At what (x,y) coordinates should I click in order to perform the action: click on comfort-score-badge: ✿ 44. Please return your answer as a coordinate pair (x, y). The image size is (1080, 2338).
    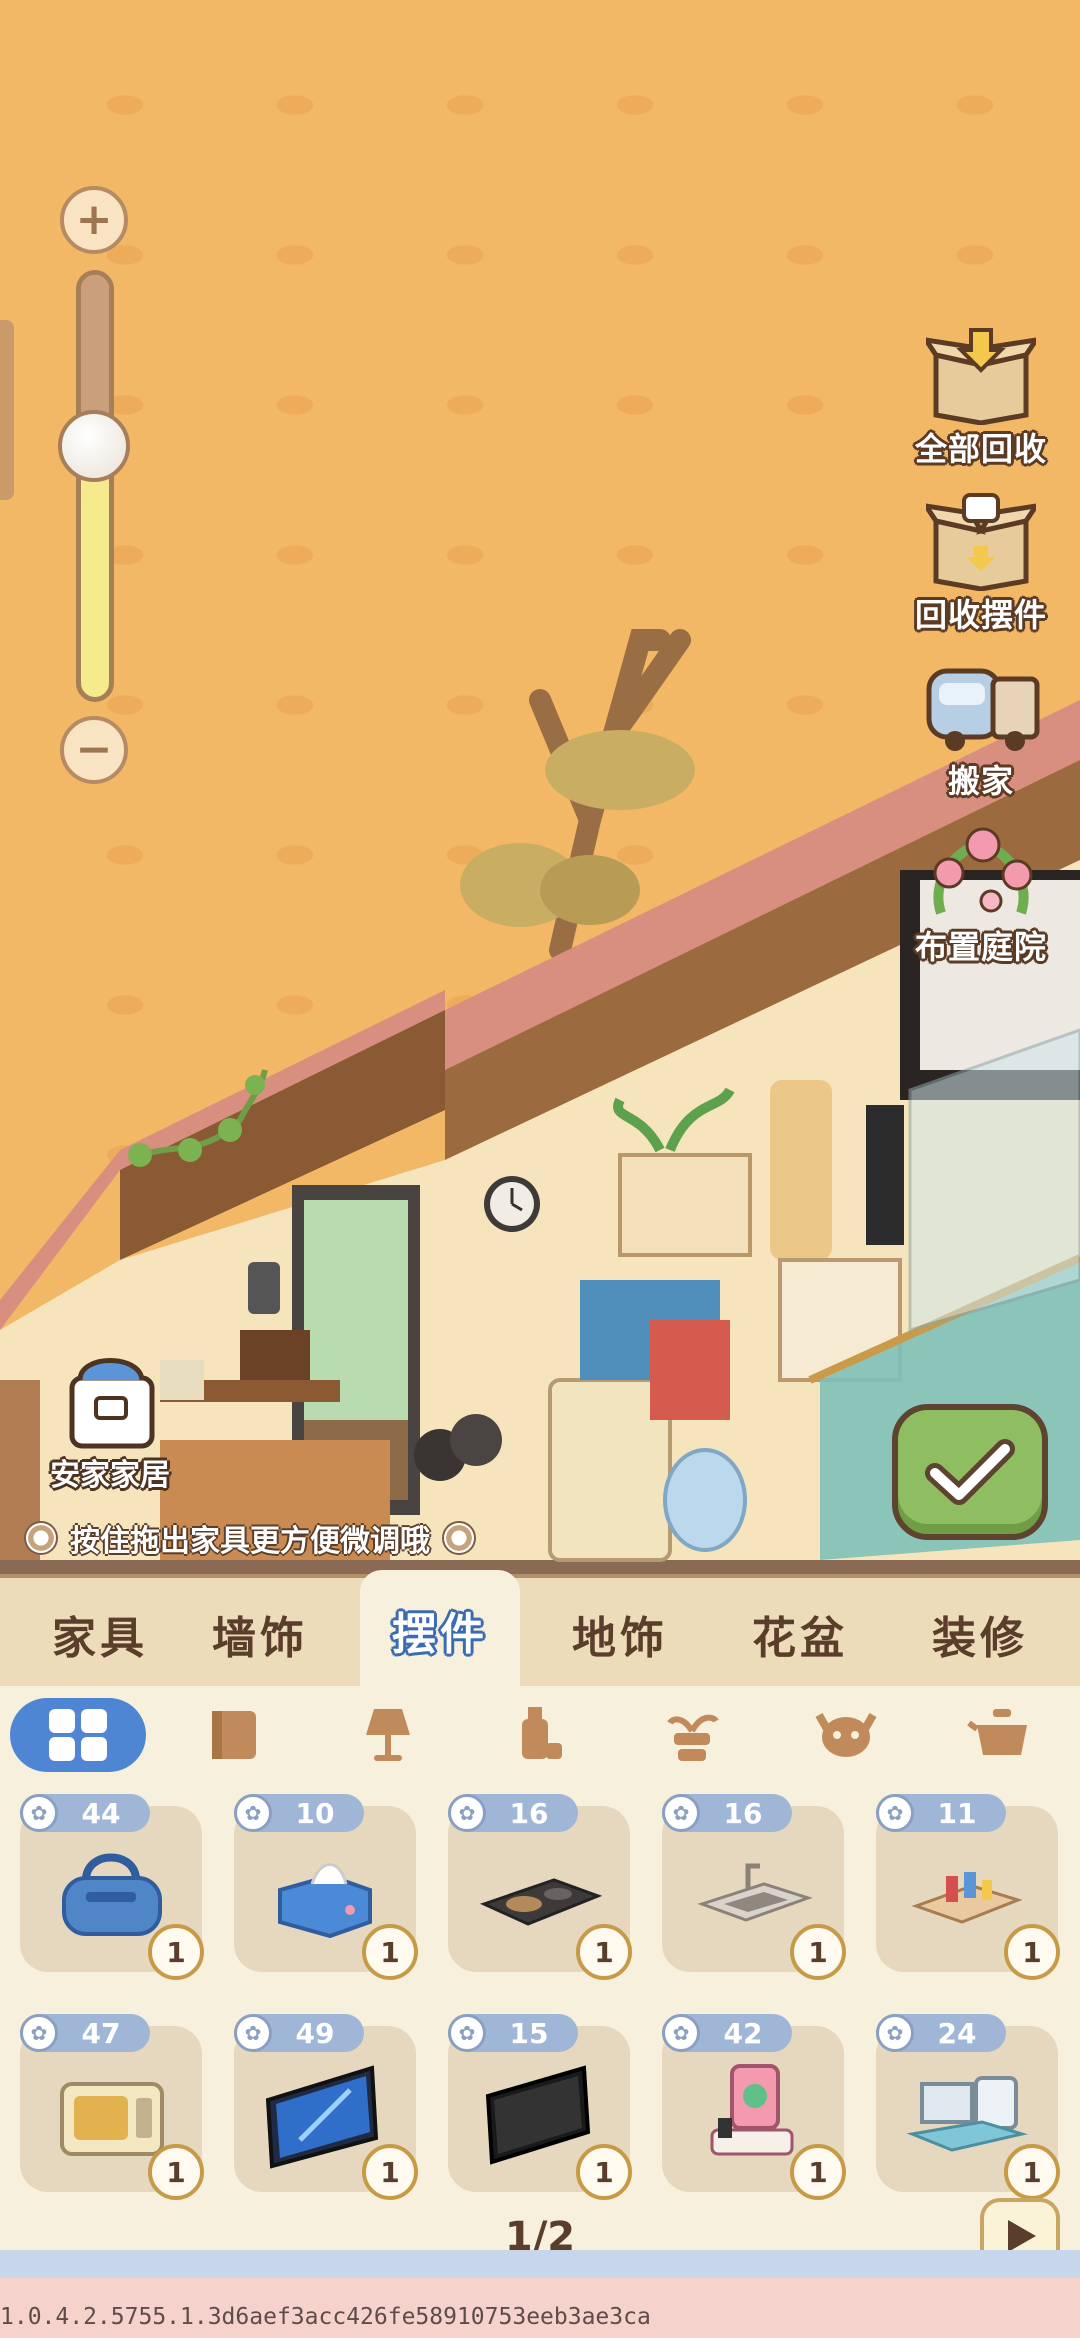
    Looking at the image, I should click on (85, 1813).